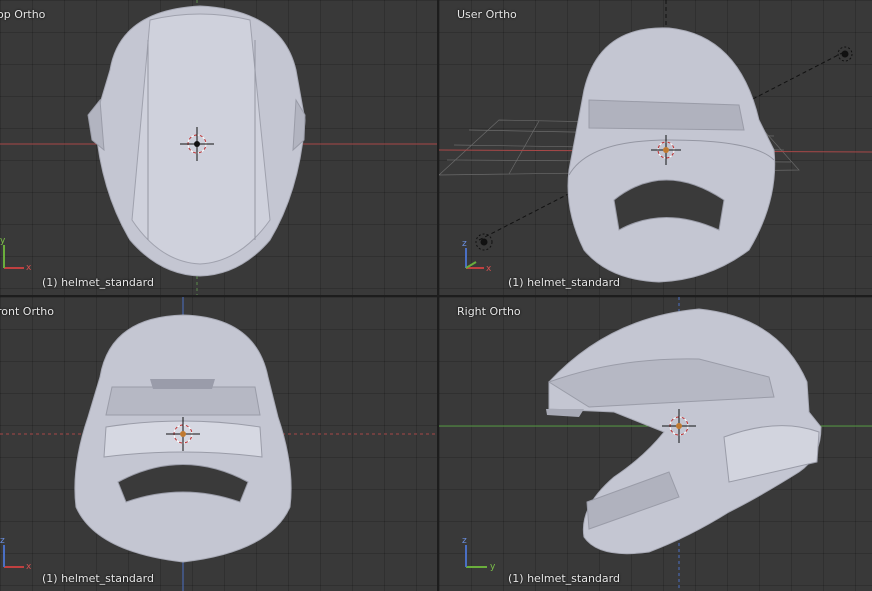 The image size is (872, 591). What do you see at coordinates (489, 311) in the screenshot?
I see `viewport-title: Right Ortho` at bounding box center [489, 311].